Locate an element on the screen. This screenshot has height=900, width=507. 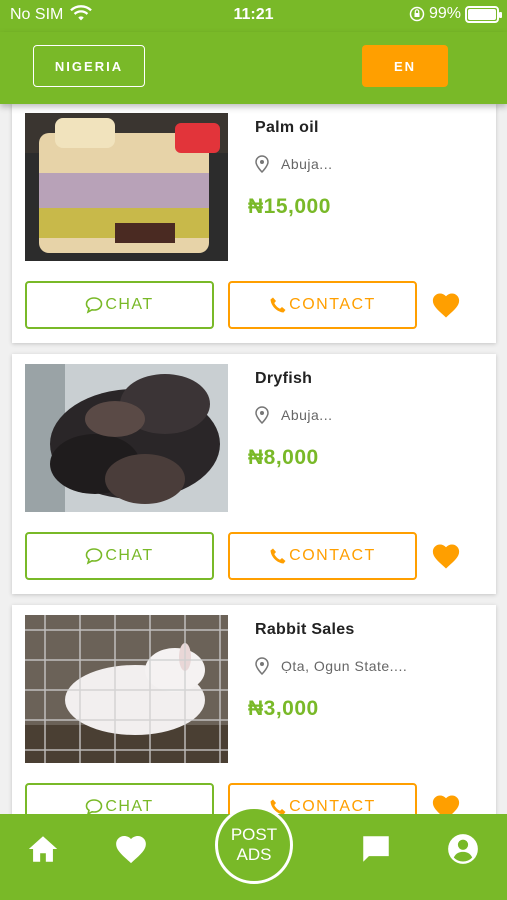
listing-title: Rabbit Sales is located at coordinates (305, 630).